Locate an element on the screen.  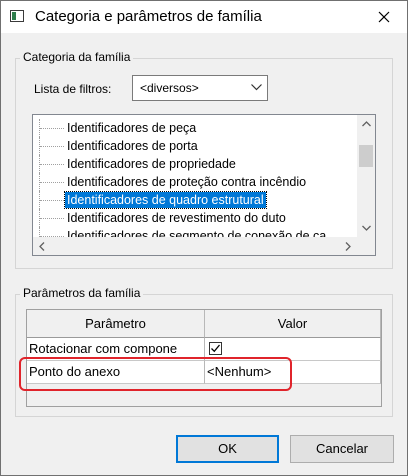
scroll-up-button is located at coordinates (366, 124).